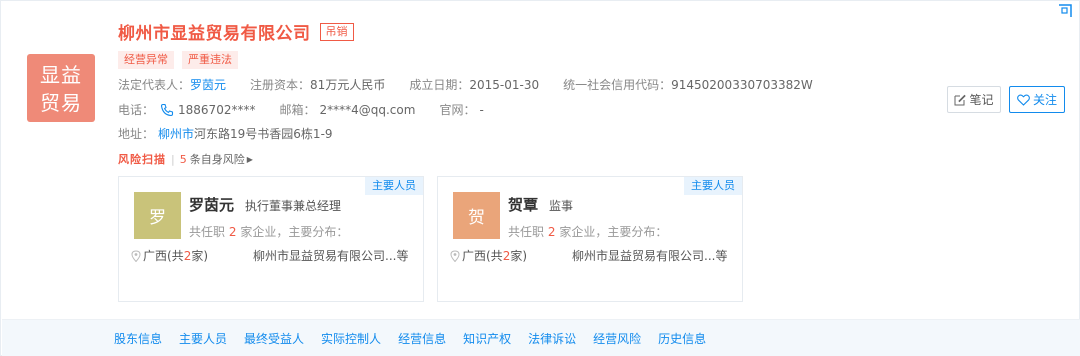 Image resolution: width=1080 pixels, height=356 pixels. Describe the element at coordinates (138, 338) in the screenshot. I see `nav-shareholders: 股东信息` at that location.